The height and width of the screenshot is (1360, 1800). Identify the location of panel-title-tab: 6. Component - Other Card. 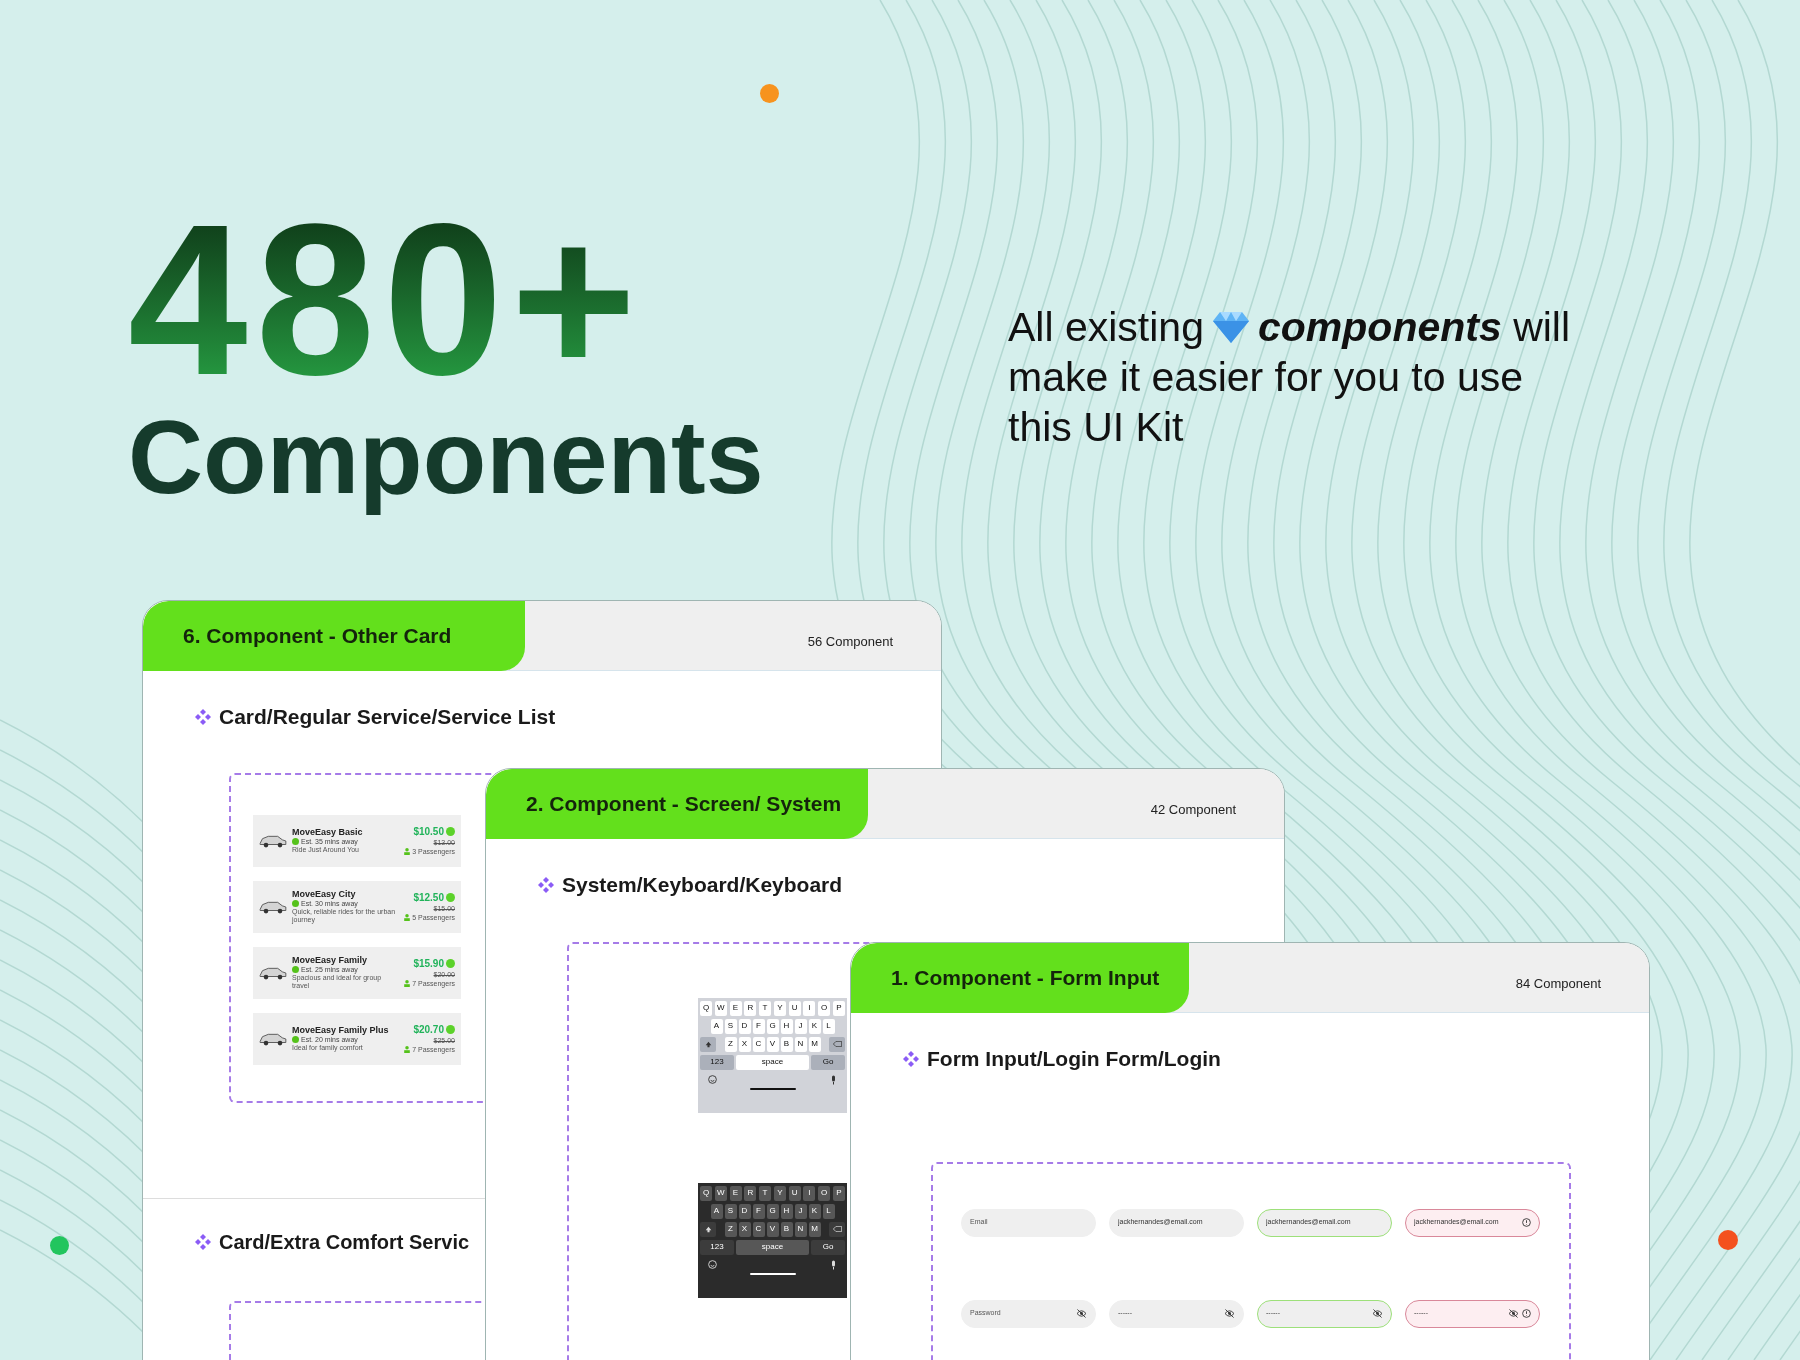
(334, 636).